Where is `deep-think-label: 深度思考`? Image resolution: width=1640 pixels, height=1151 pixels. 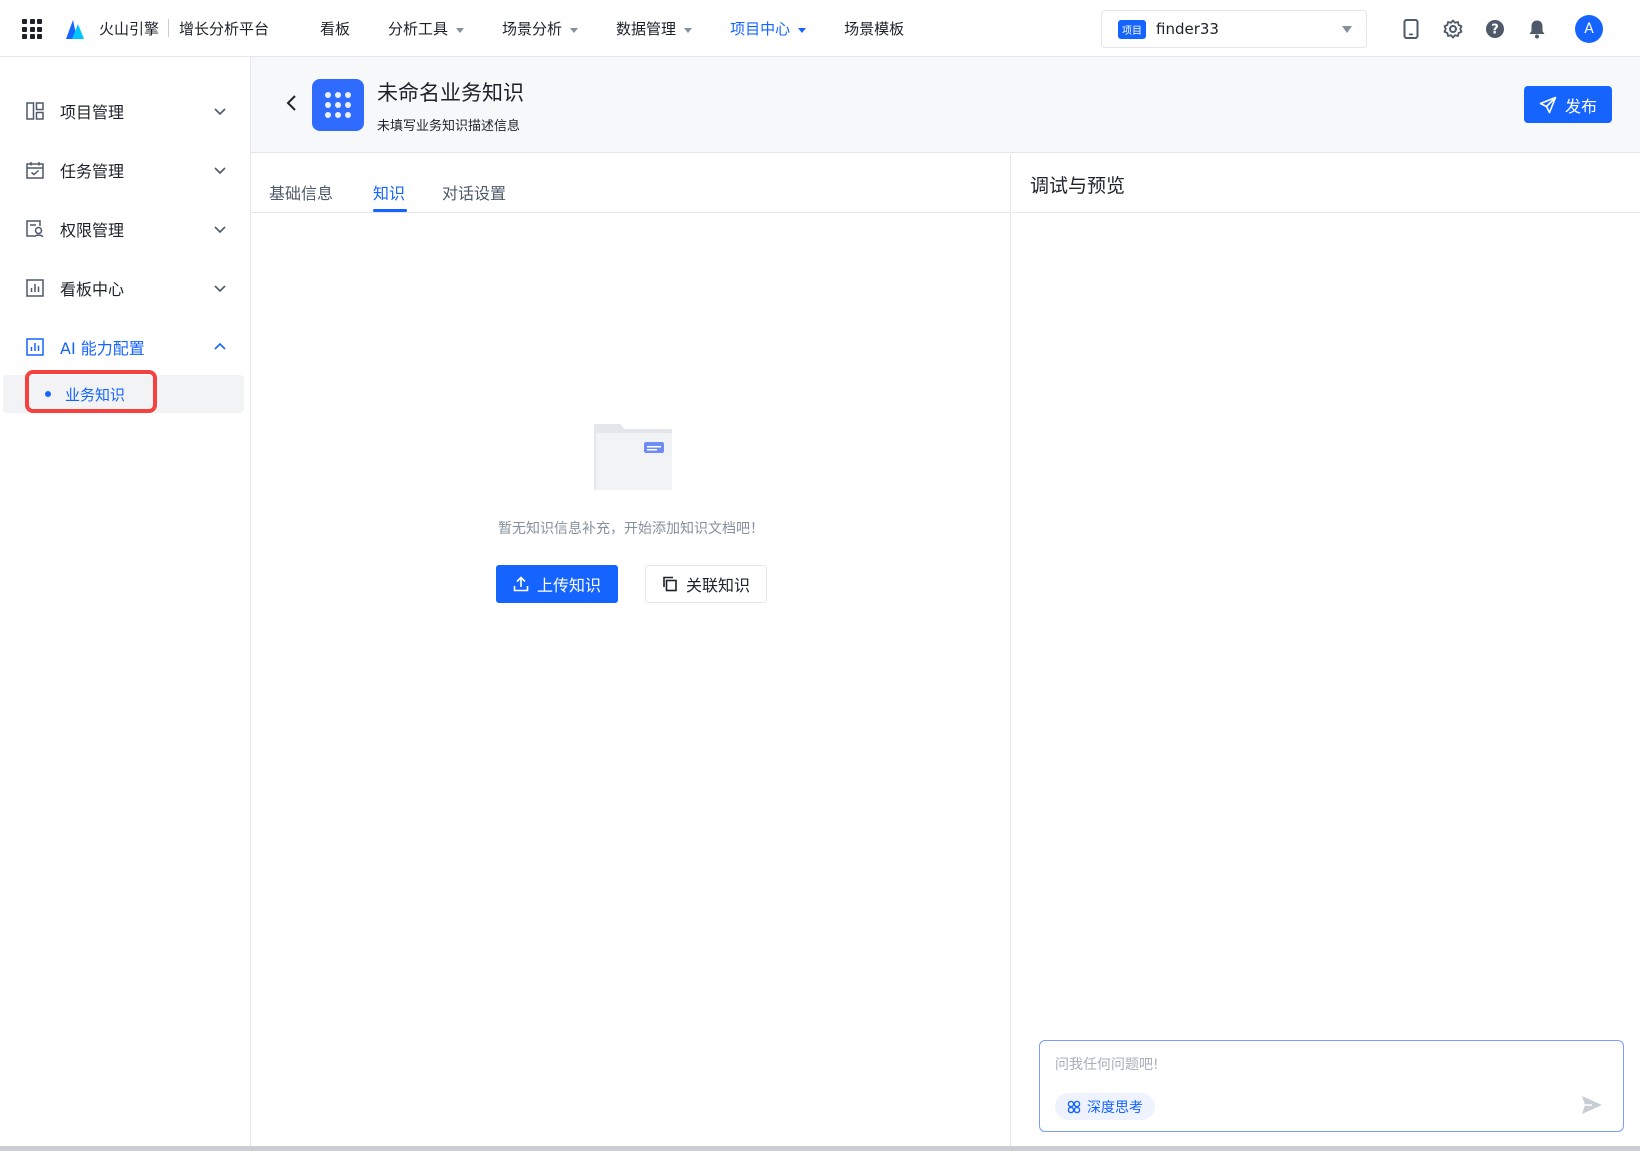 deep-think-label: 深度思考 is located at coordinates (1115, 1107).